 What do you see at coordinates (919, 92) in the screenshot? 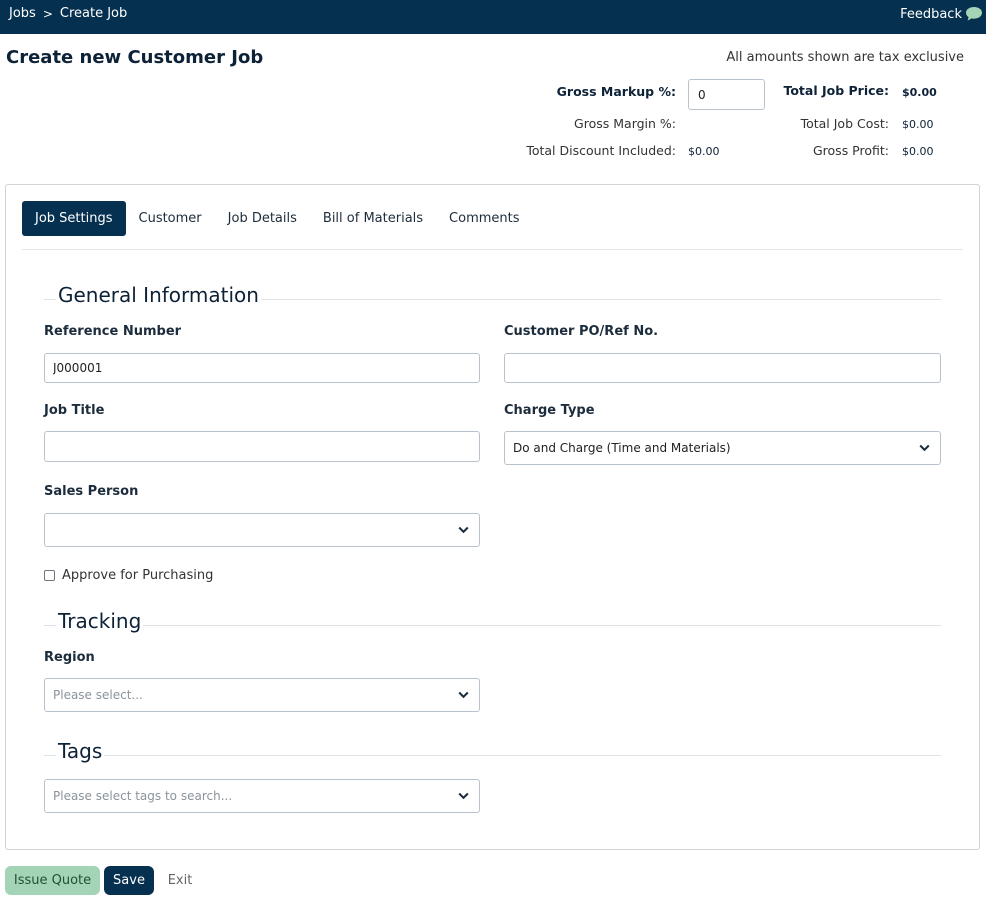
I see `total-job-price-value: $0.00` at bounding box center [919, 92].